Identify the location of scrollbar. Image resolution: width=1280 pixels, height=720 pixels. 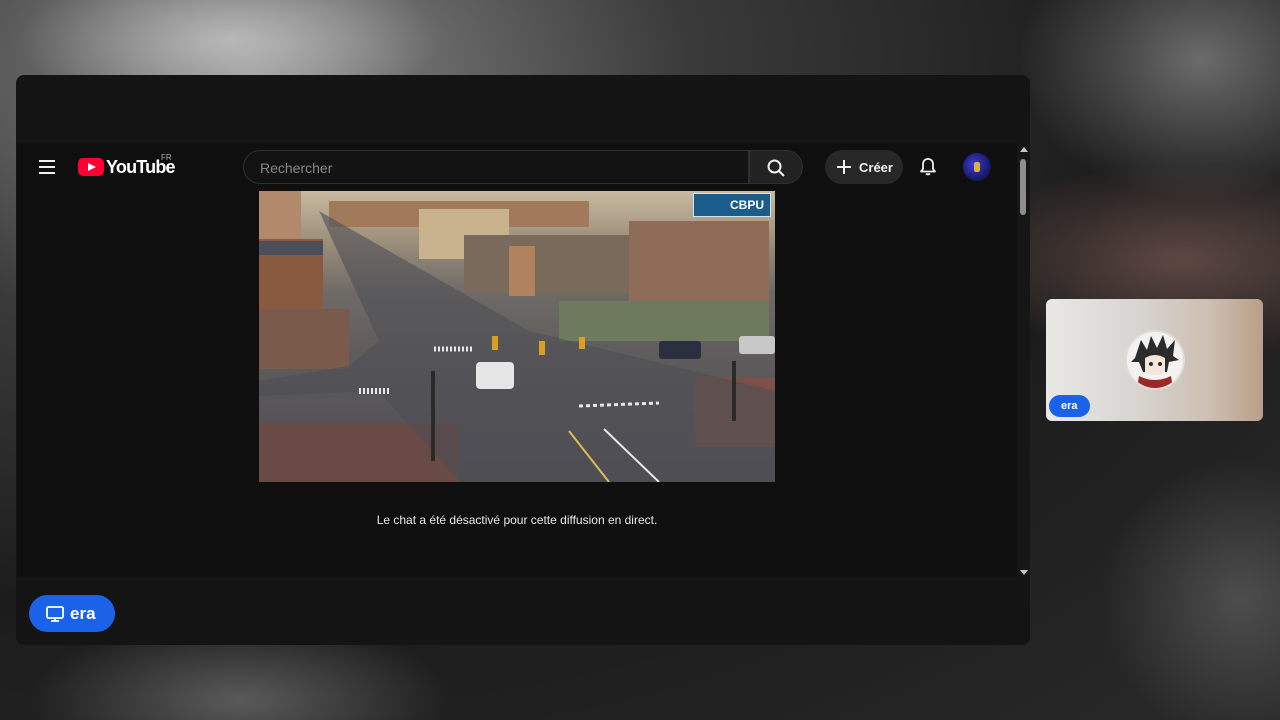
(1023, 360).